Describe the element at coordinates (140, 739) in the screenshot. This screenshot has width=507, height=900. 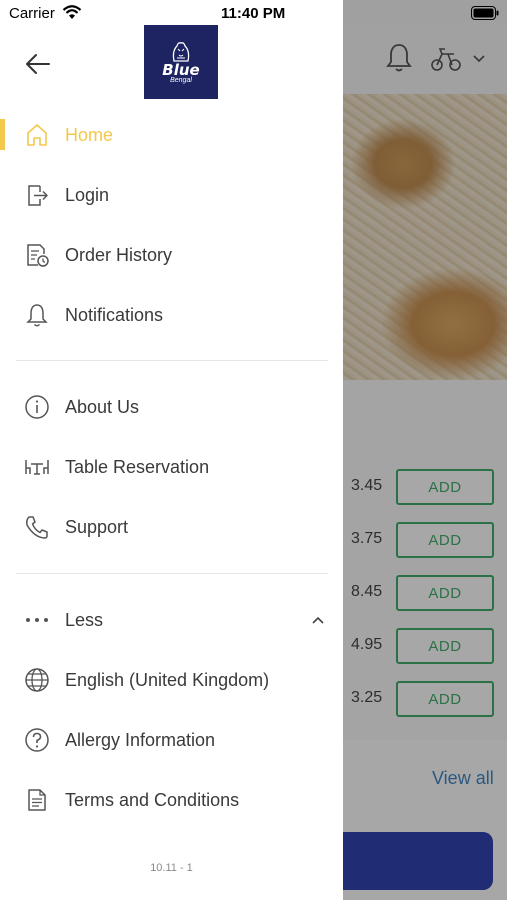
I see `drawer-item-label: Allergy Information` at that location.